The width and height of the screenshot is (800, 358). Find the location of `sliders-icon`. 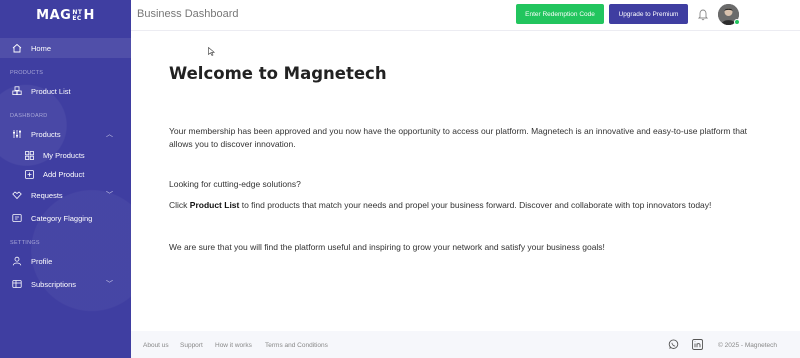

sliders-icon is located at coordinates (16, 134).